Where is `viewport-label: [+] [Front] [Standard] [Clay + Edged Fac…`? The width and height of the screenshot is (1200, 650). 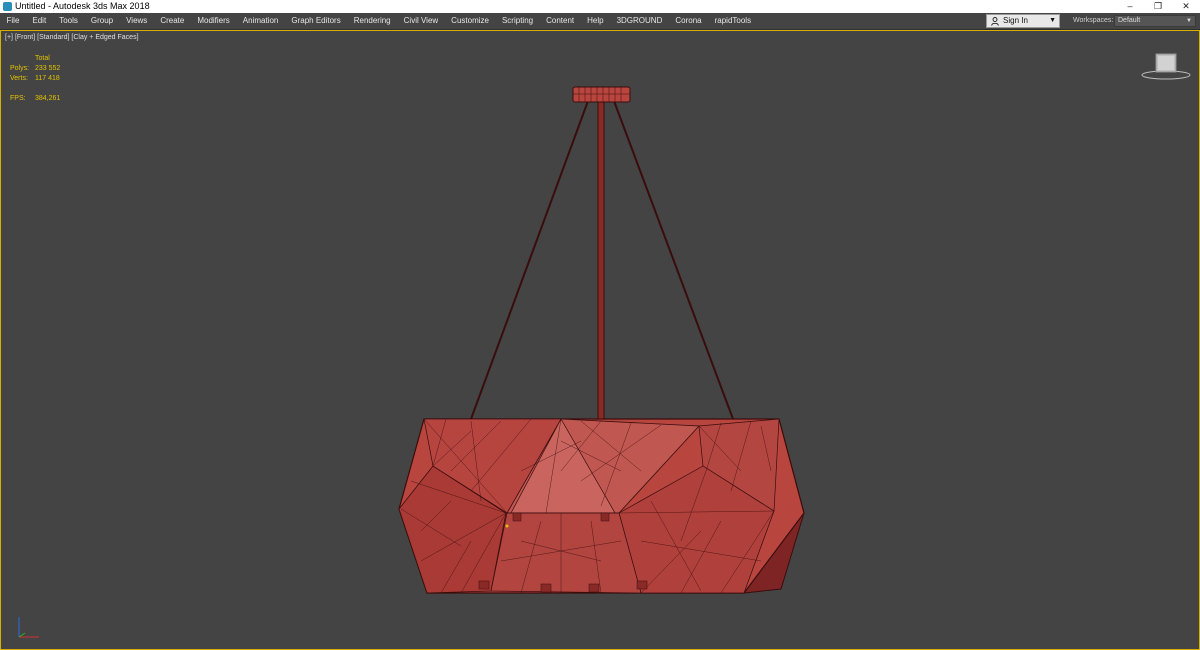
viewport-label: [+] [Front] [Standard] [Clay + Edged Fac… is located at coordinates (72, 37).